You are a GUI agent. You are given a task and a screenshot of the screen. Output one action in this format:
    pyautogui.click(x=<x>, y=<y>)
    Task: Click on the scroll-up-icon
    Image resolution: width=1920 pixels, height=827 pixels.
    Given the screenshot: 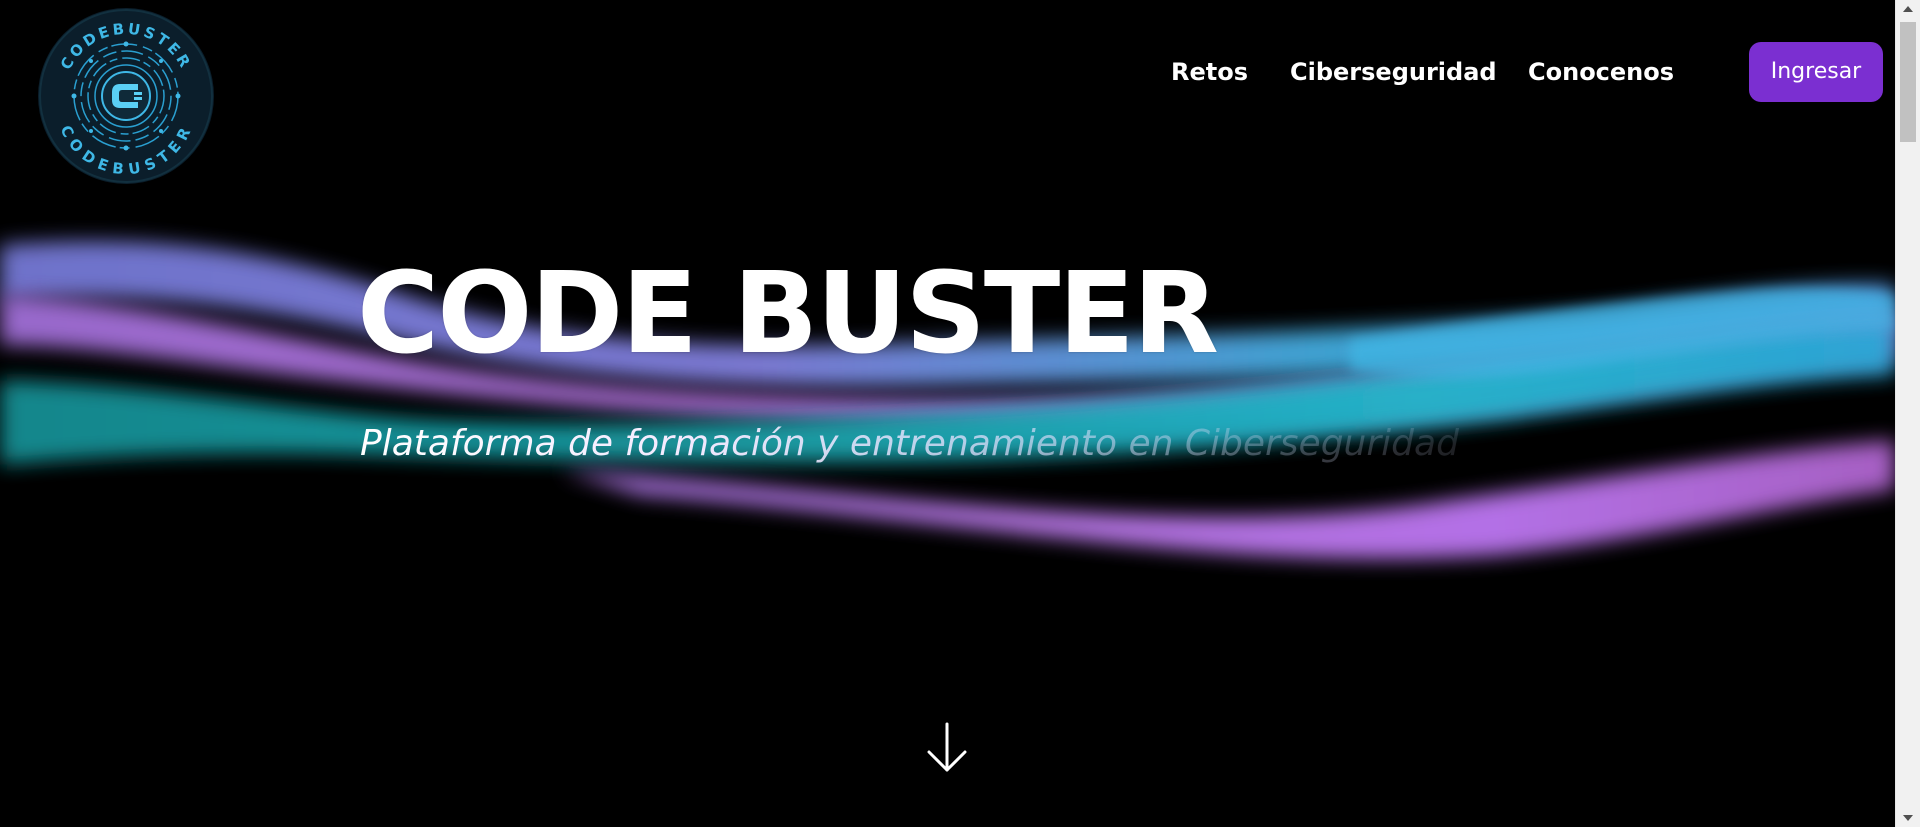 What is the action you would take?
    pyautogui.click(x=1908, y=9)
    